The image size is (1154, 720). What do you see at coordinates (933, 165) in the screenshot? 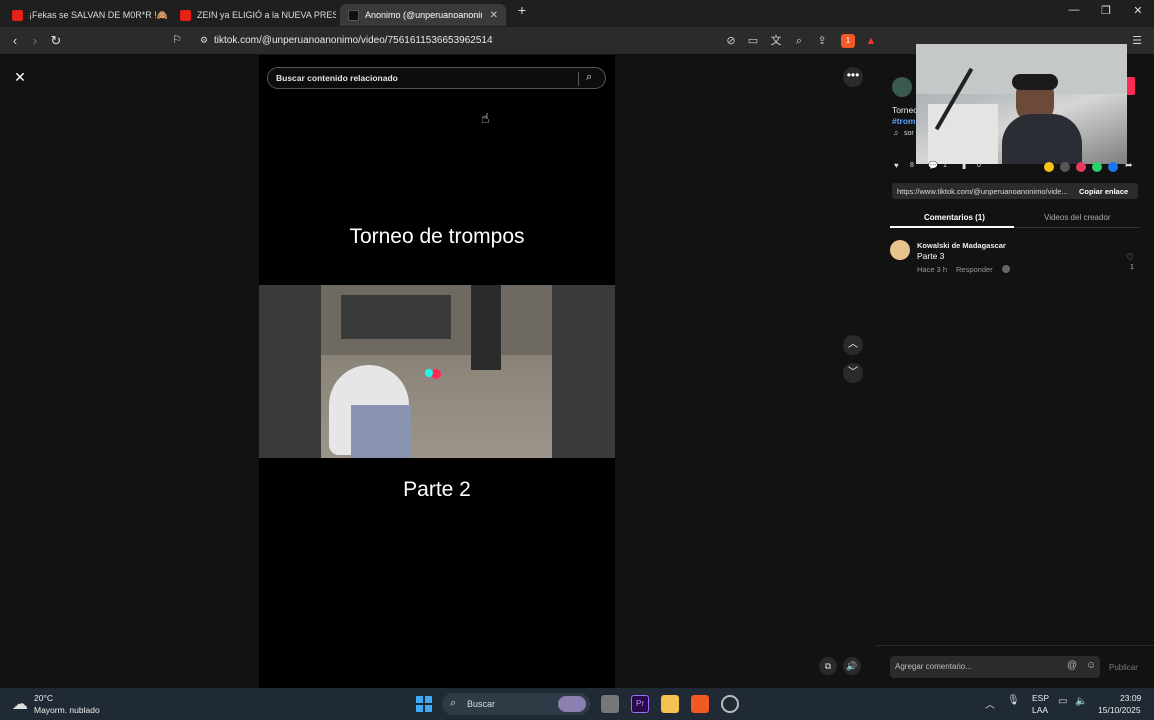
I see `comment-icon: 💬` at bounding box center [933, 165].